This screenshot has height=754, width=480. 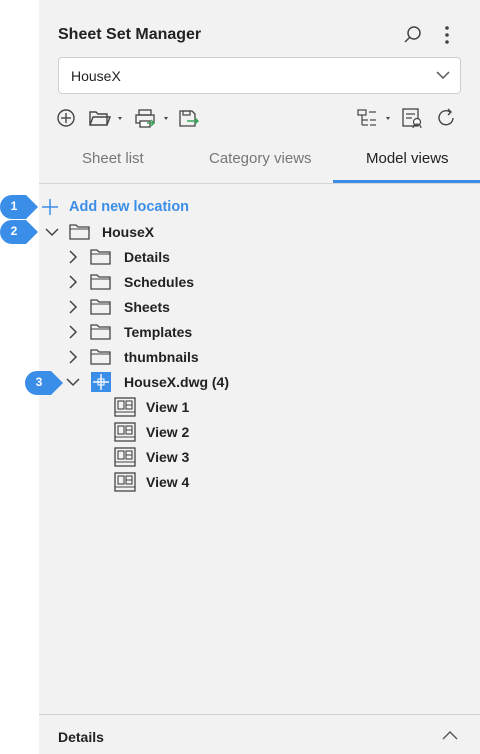 I want to click on publish-icon, so click(x=153, y=118).